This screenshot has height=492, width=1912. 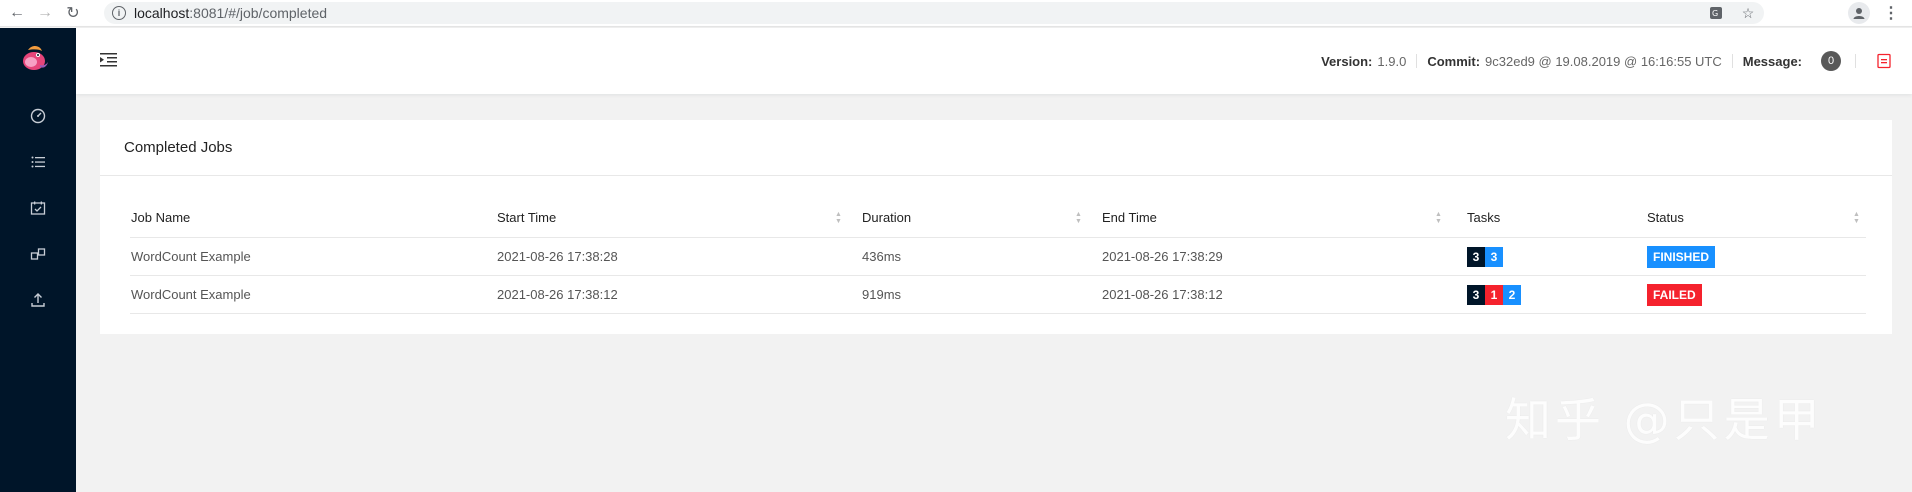 I want to click on flink-logo, so click(x=34, y=58).